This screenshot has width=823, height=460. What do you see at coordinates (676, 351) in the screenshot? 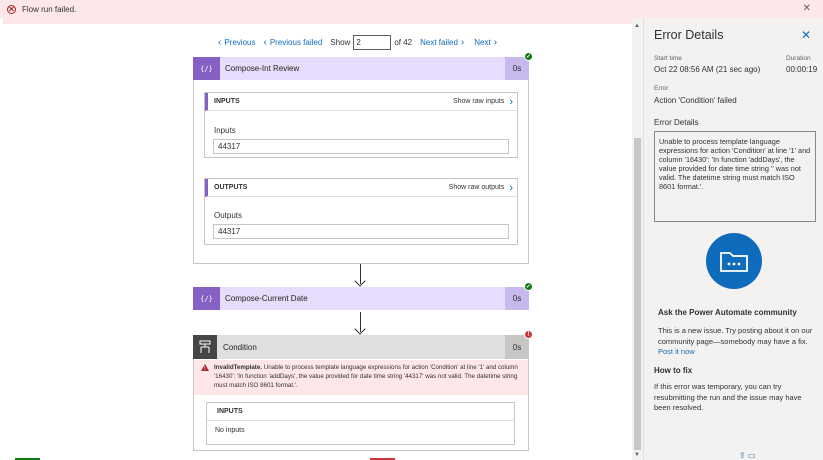
I see `post-it-now-link: Post it now` at bounding box center [676, 351].